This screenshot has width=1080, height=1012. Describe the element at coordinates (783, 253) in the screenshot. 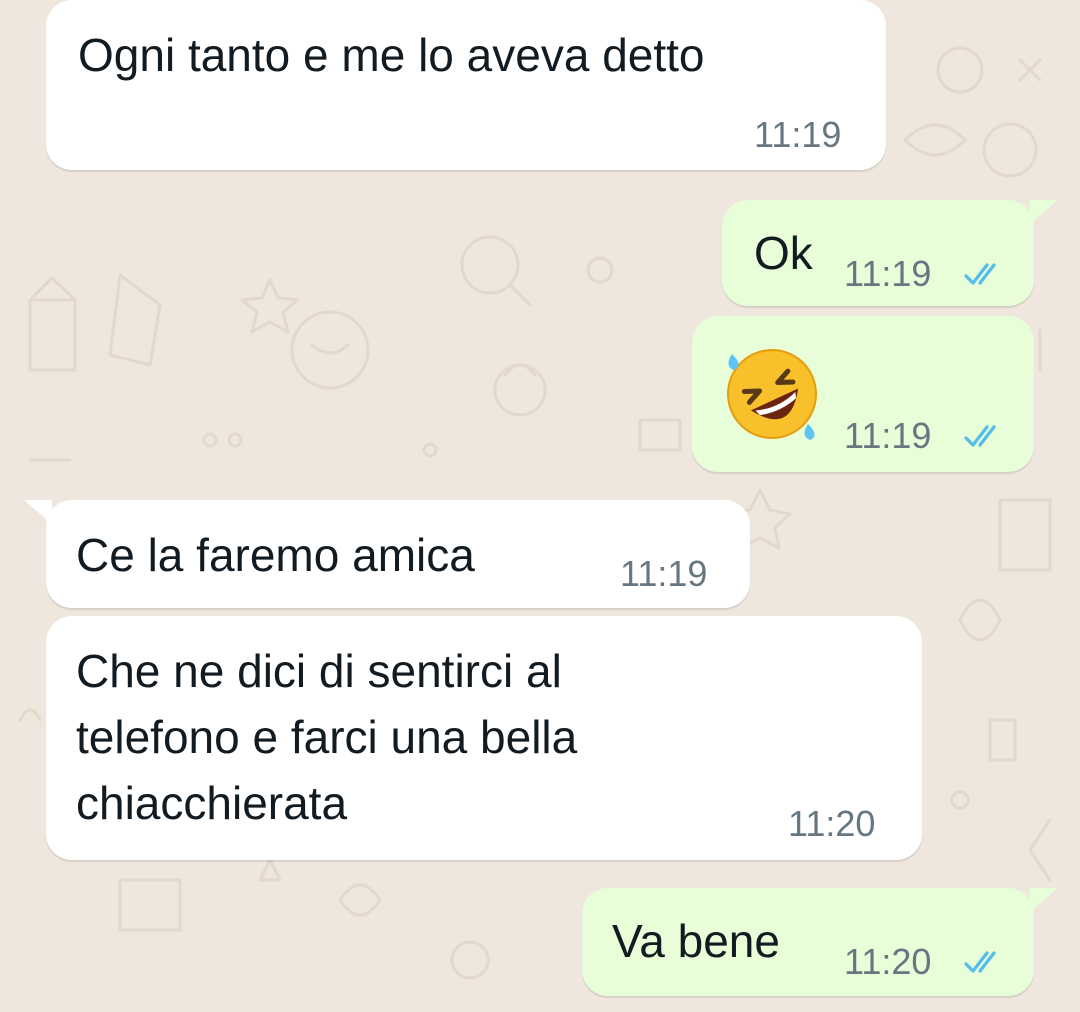

I see `message-text: Ok` at that location.